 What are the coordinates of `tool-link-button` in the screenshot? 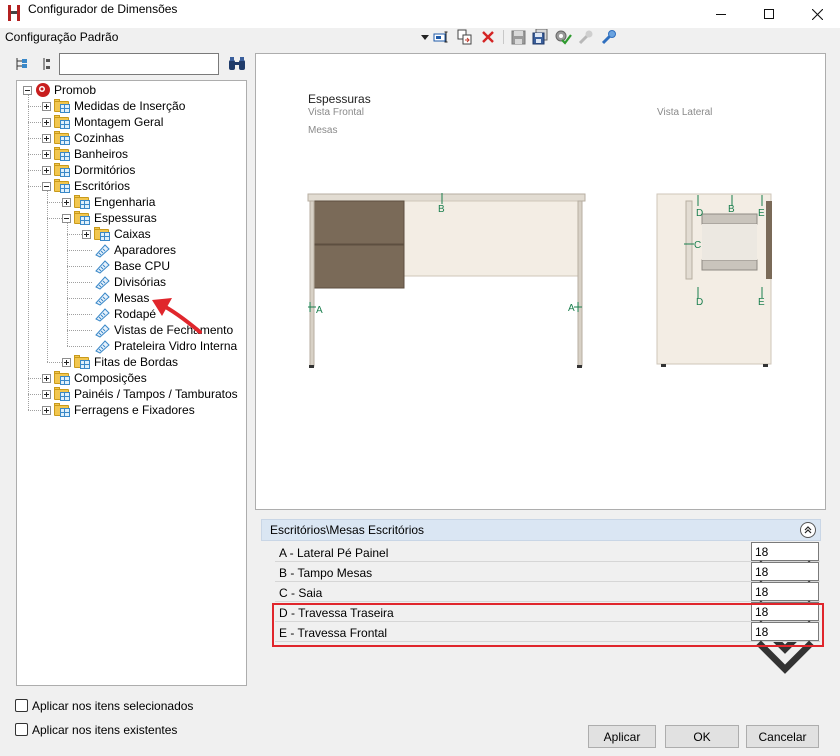 It's located at (609, 37).